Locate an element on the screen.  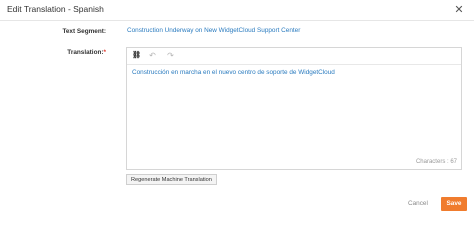
header-divider is located at coordinates (237, 20).